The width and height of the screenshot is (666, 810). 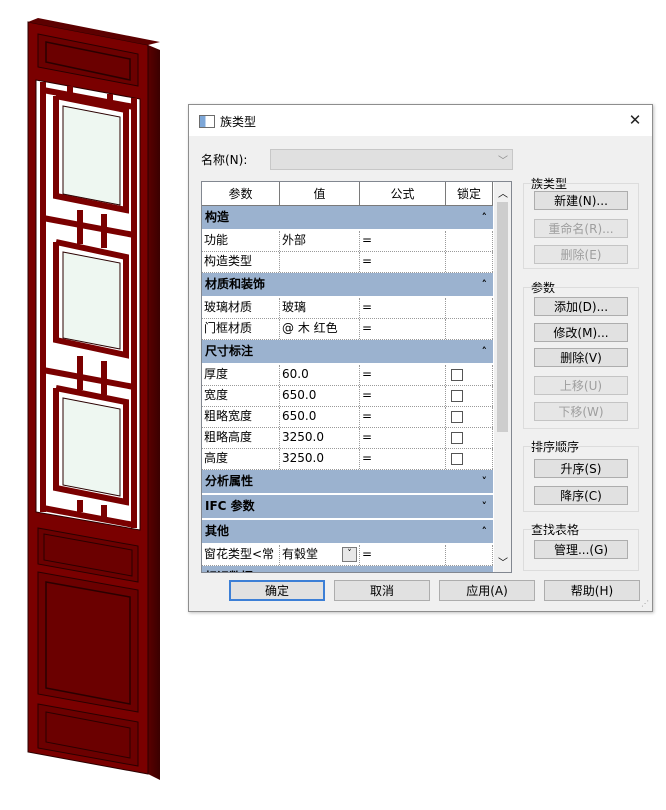 What do you see at coordinates (320, 375) in the screenshot?
I see `param-value-cell: 60.0` at bounding box center [320, 375].